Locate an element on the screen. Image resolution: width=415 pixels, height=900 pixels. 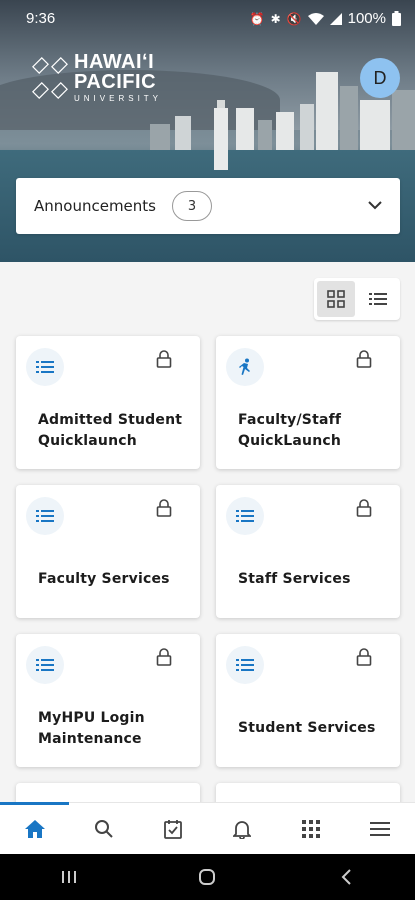
wifi-icon is located at coordinates (315, 18).